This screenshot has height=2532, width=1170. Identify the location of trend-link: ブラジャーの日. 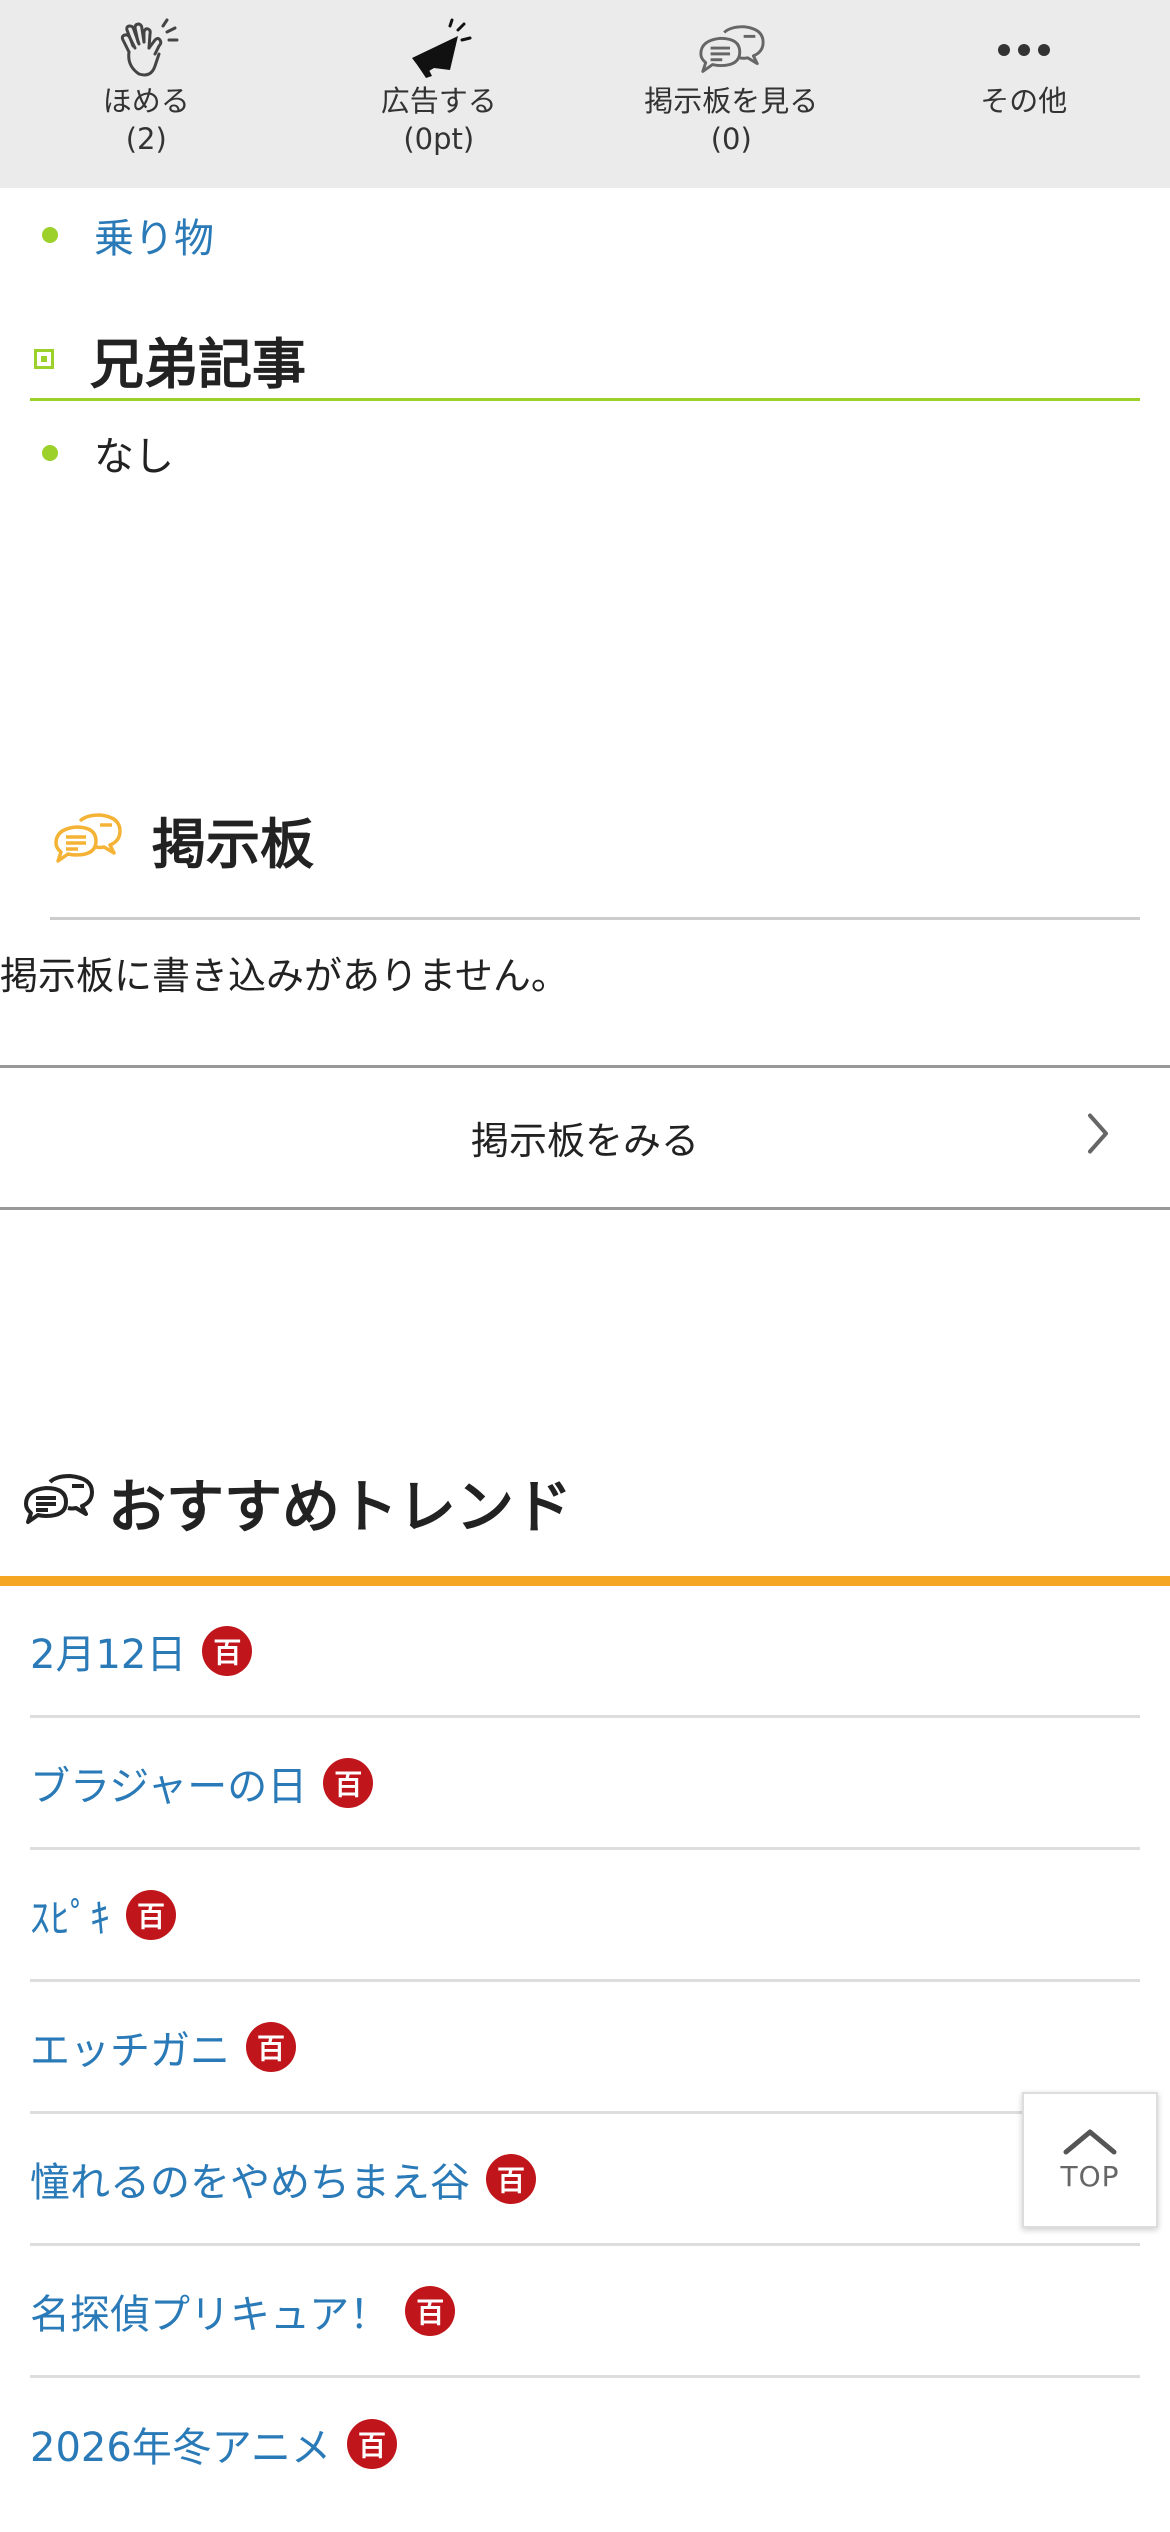
(168, 1783).